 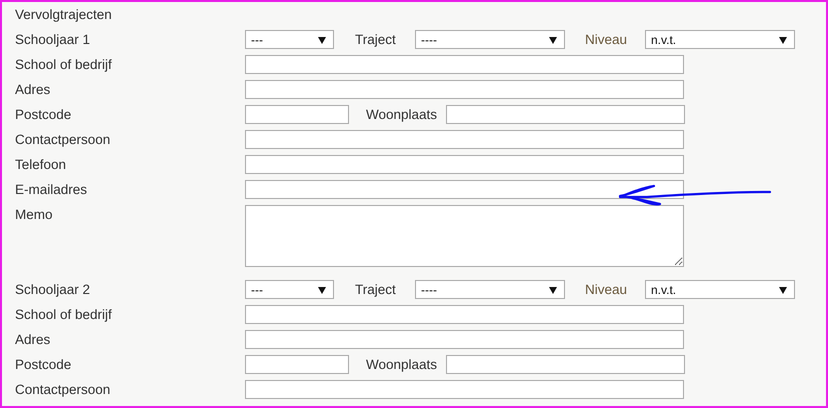 What do you see at coordinates (51, 189) in the screenshot?
I see `field-label: E-mailadres` at bounding box center [51, 189].